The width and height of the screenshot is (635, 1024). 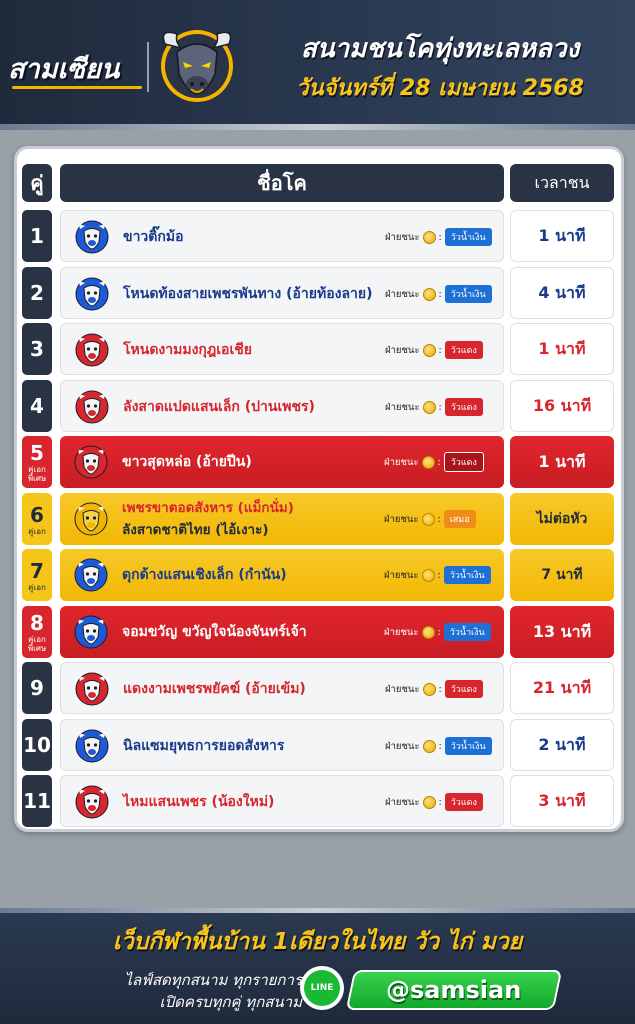 I want to click on pair-number: 11, so click(x=37, y=801).